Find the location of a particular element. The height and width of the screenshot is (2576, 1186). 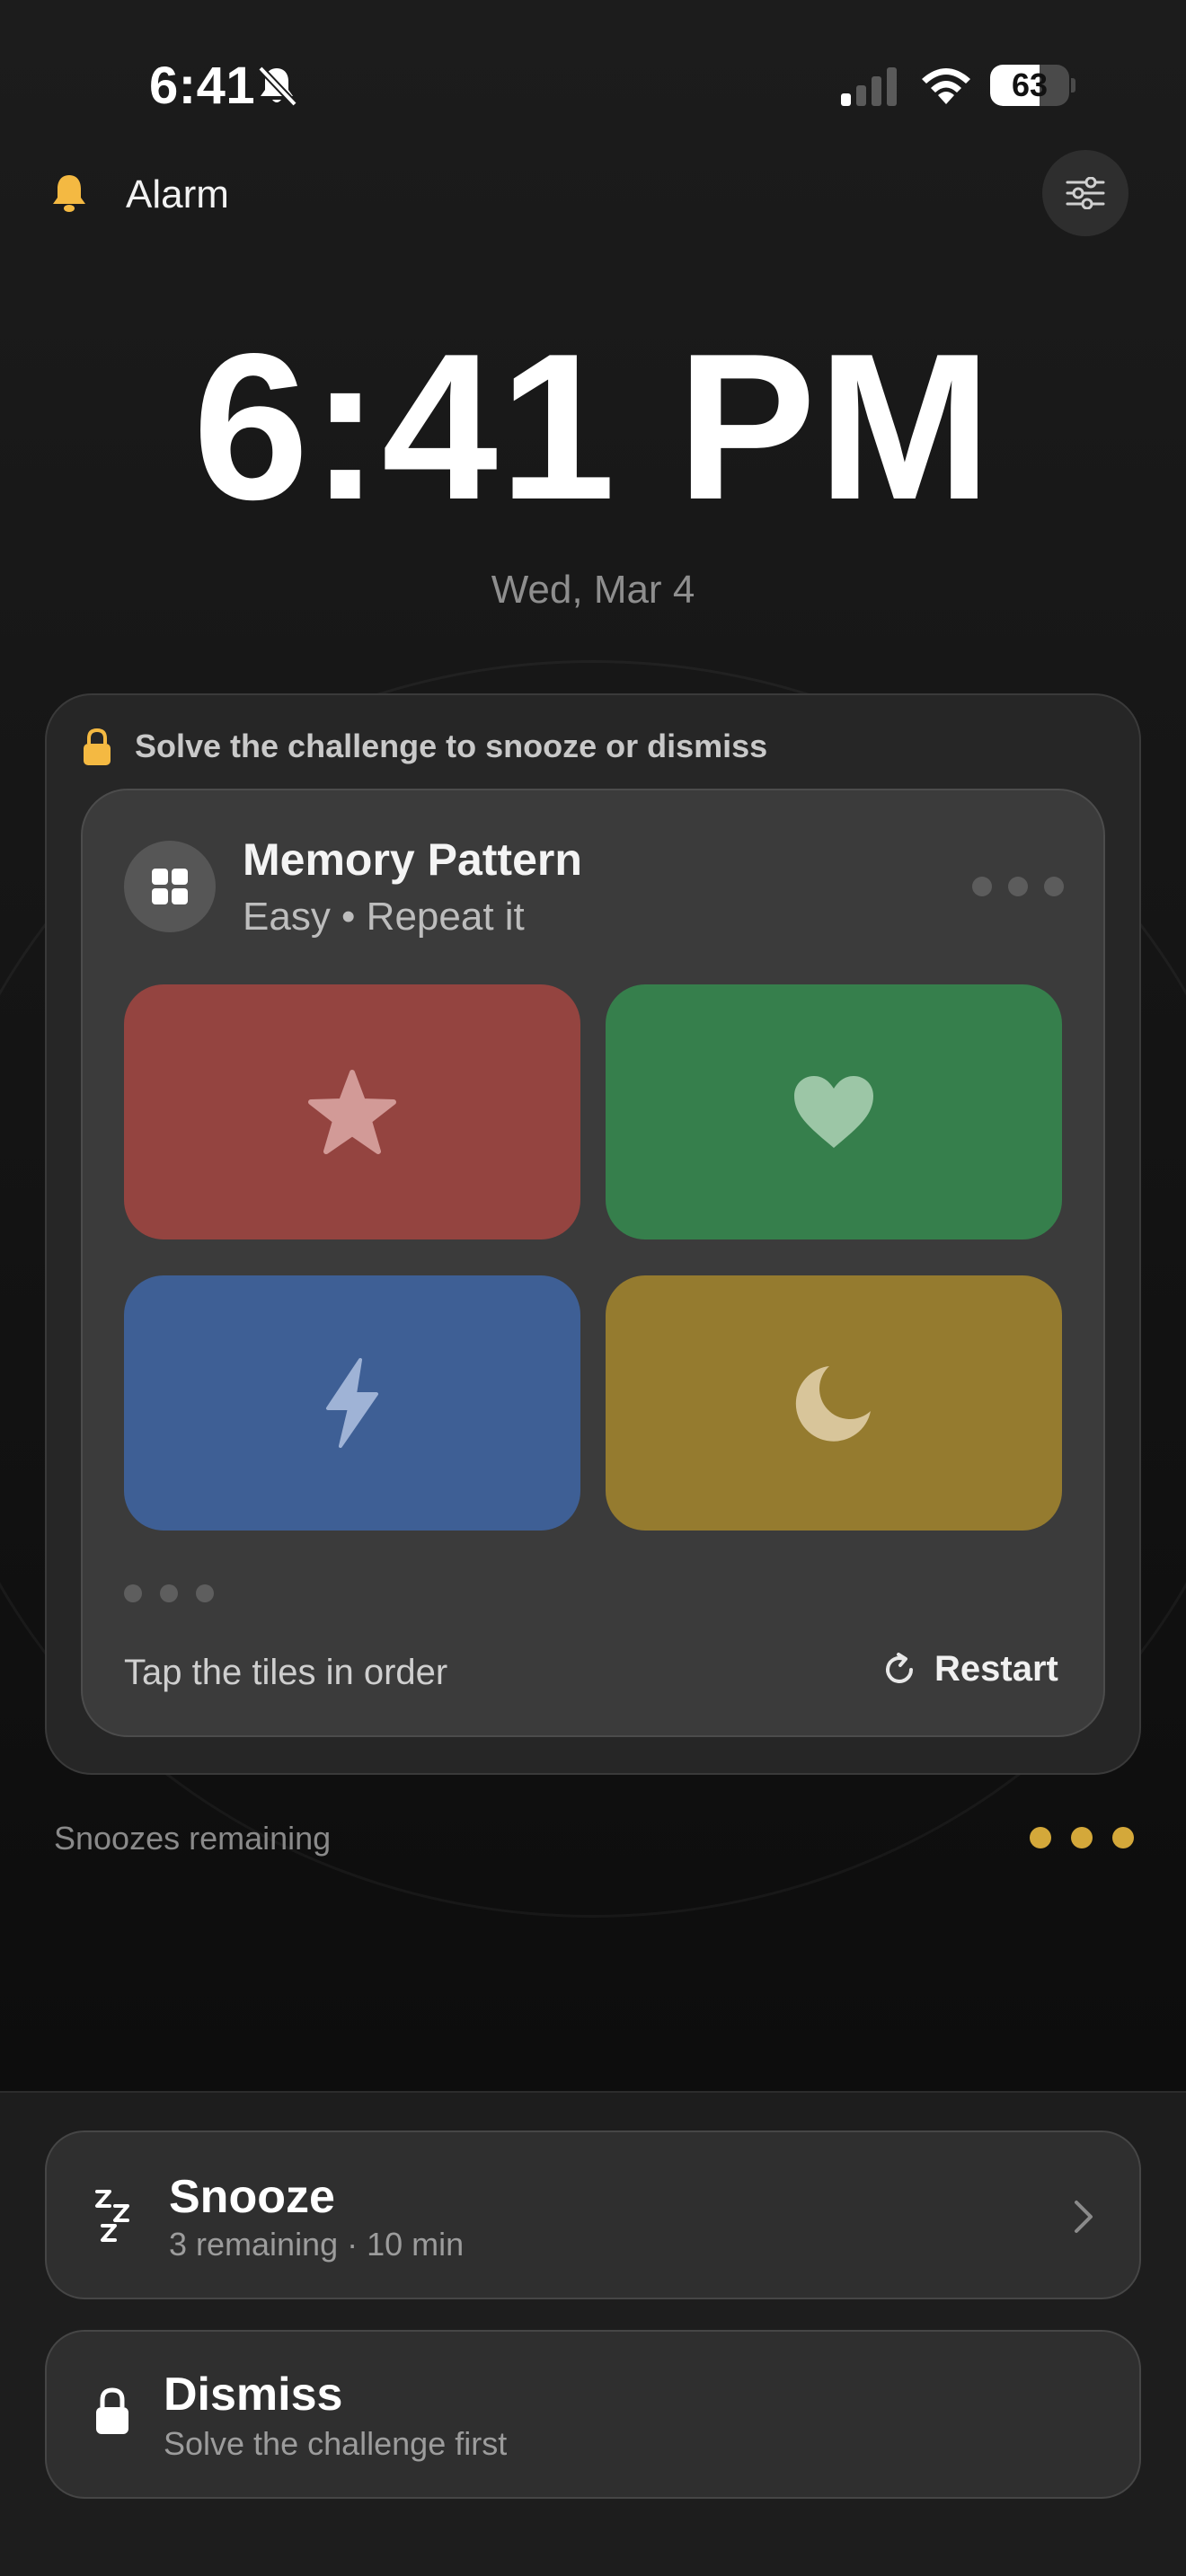

challenge-title: Memory Pattern is located at coordinates (412, 859).